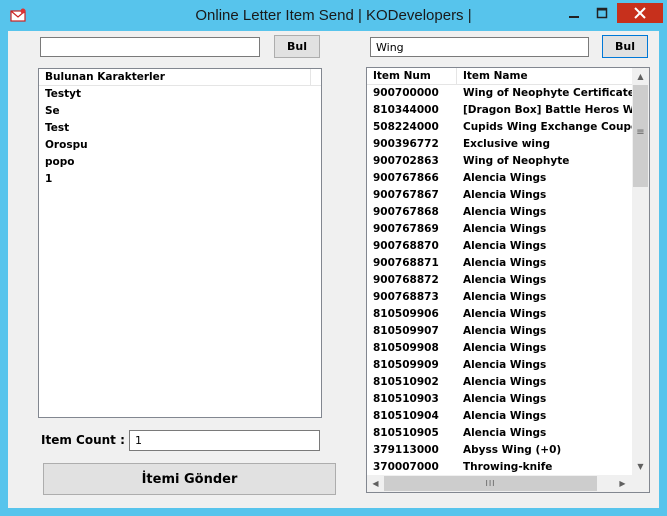 Image resolution: width=667 pixels, height=516 pixels. Describe the element at coordinates (406, 331) in the screenshot. I see `item-num-cell: 810509907` at that location.